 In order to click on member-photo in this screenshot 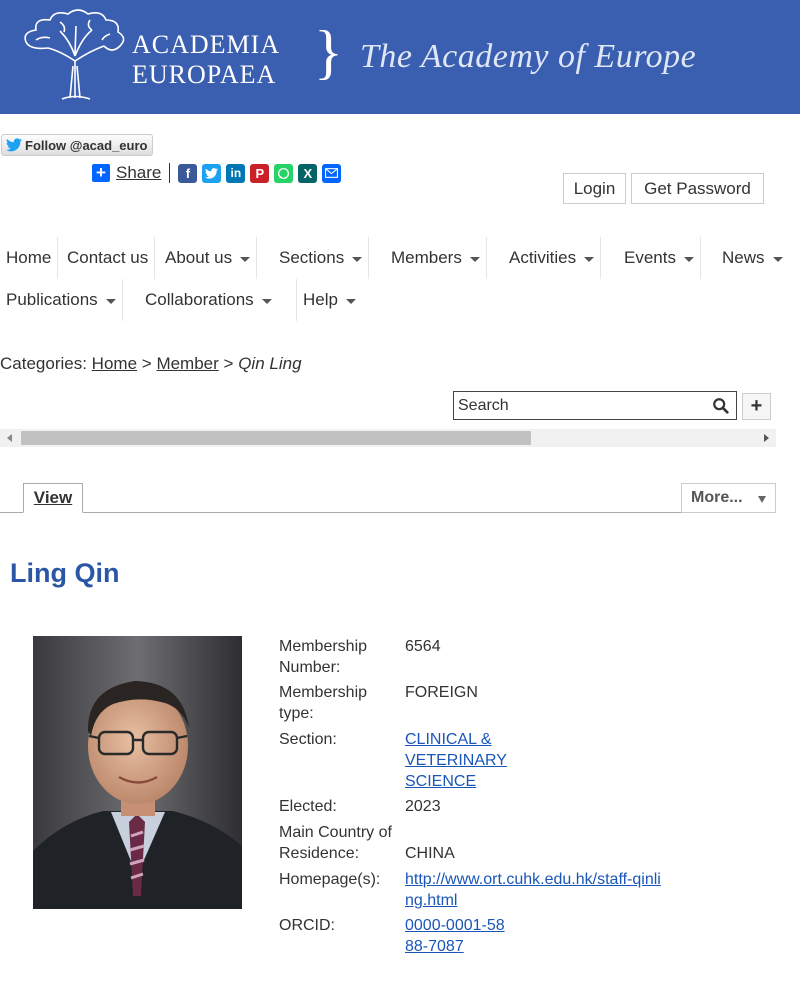, I will do `click(137, 772)`.